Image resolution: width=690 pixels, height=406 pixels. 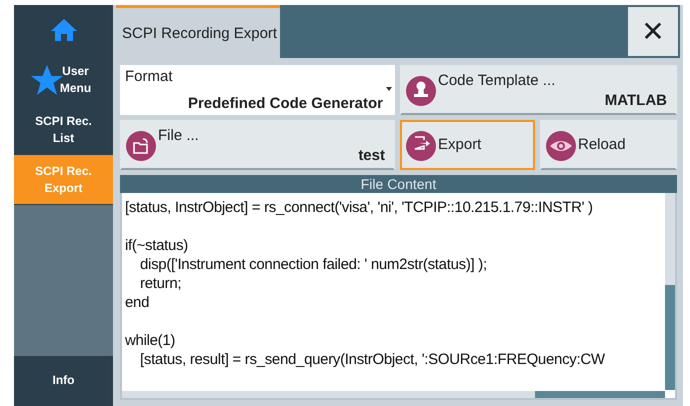 What do you see at coordinates (371, 155) in the screenshot?
I see `button-value: test` at bounding box center [371, 155].